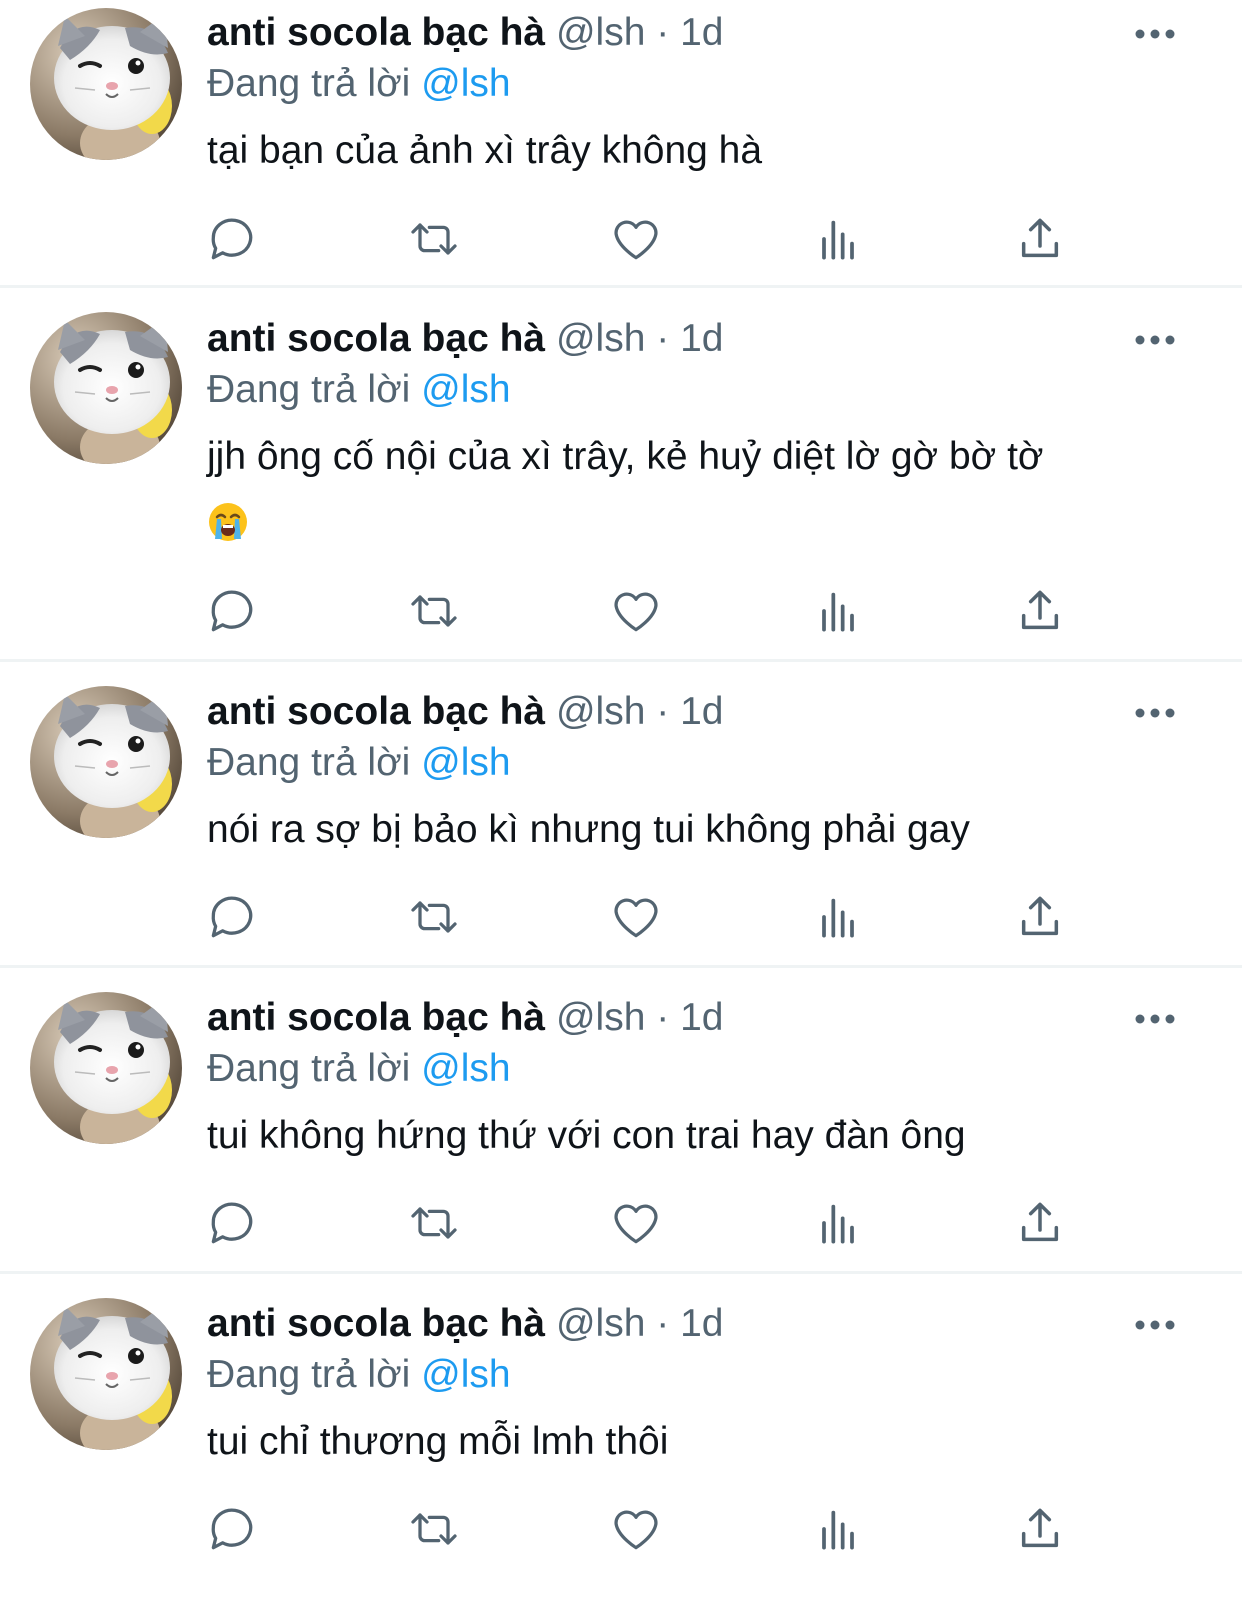 The width and height of the screenshot is (1242, 1600). I want to click on loudly-crying-face-icon, so click(228, 522).